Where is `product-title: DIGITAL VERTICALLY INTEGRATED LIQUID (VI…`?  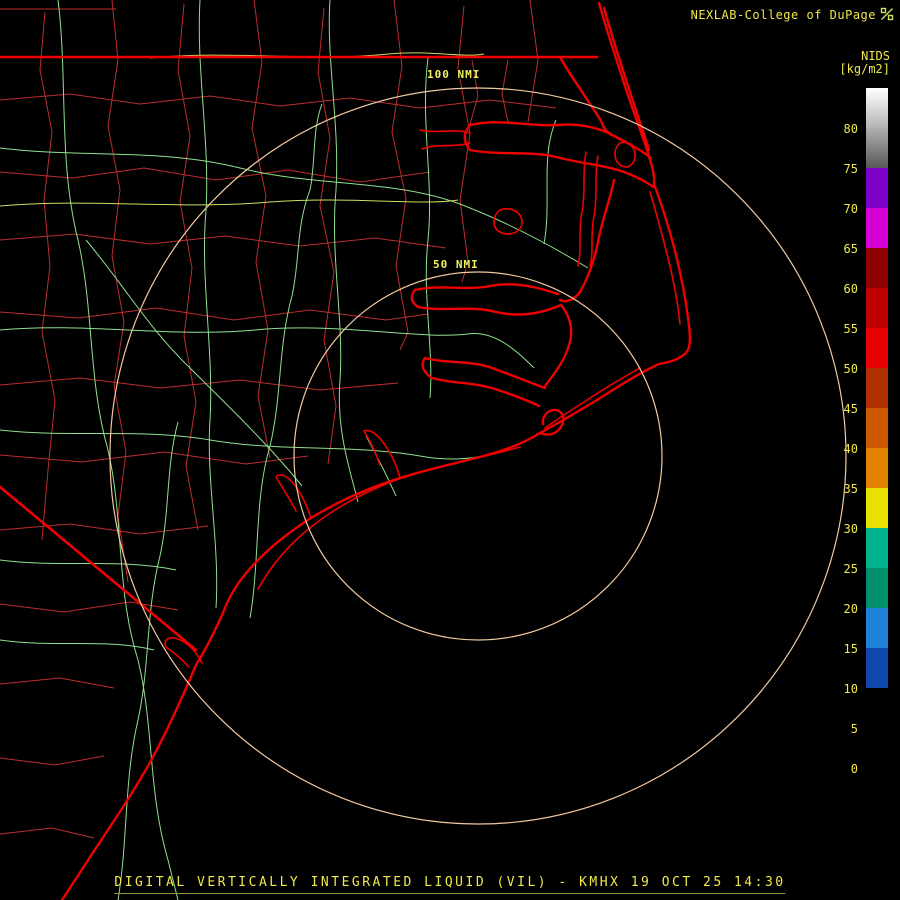
product-title: DIGITAL VERTICALLY INTEGRATED LIQUID (VI… is located at coordinates (450, 884).